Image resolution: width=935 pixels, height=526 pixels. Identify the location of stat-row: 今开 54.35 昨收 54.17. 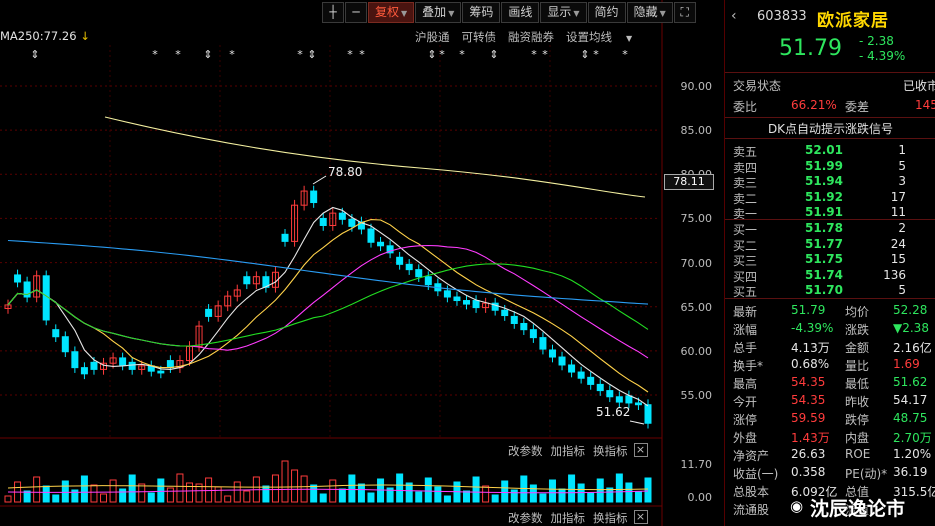
(834, 401).